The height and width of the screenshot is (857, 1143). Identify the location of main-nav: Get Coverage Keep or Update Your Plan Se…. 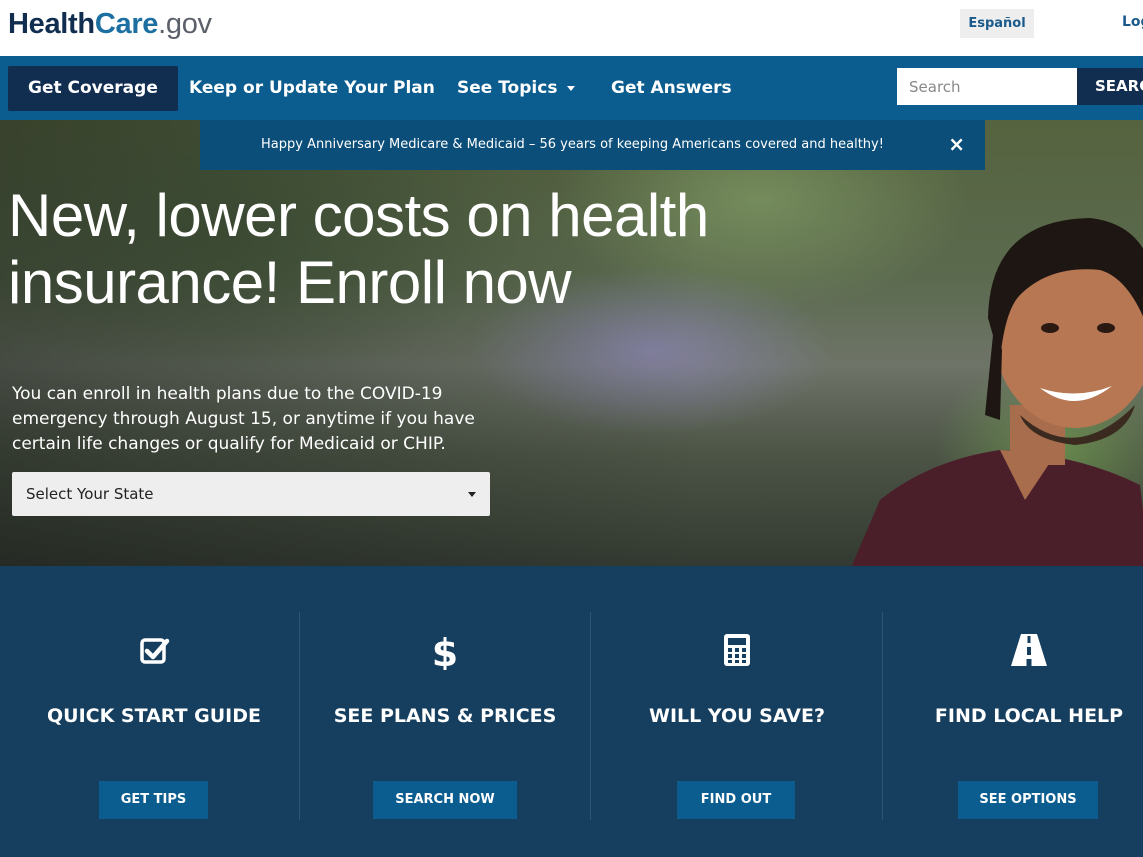
(571, 88).